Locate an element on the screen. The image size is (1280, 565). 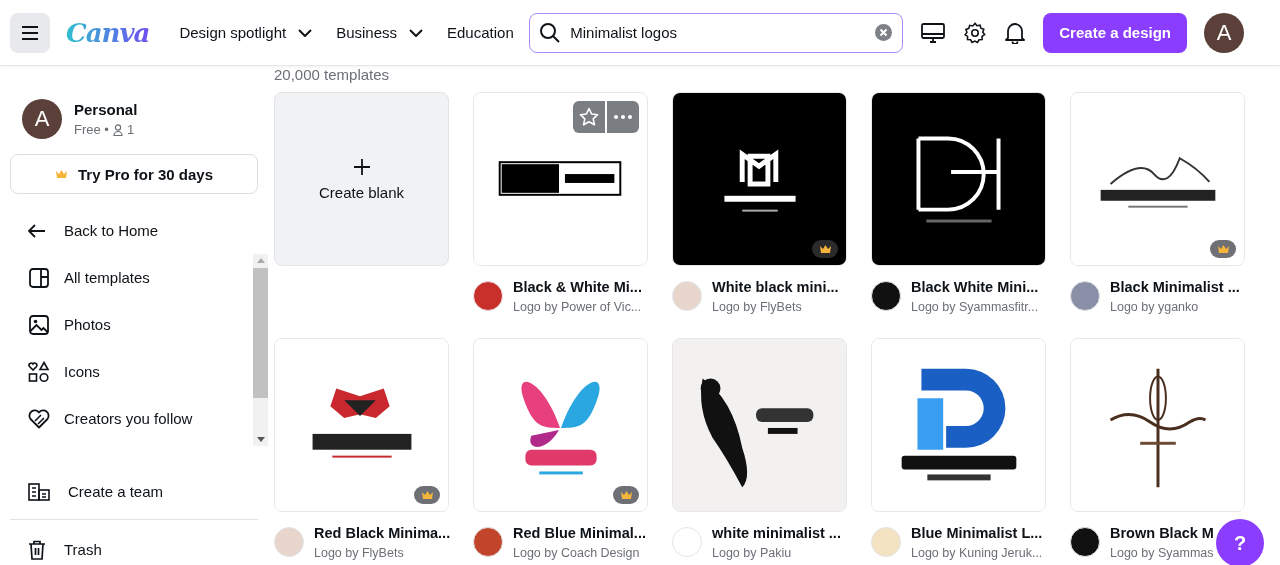
trash-icon is located at coordinates (37, 549).